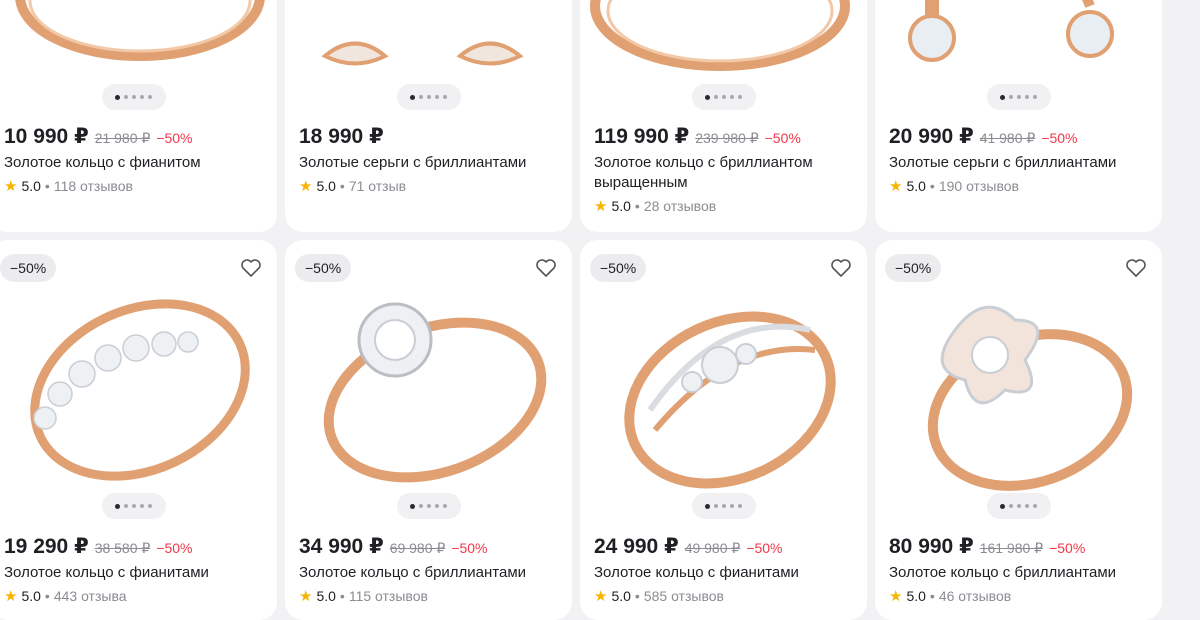 This screenshot has width=1200, height=620. What do you see at coordinates (11, 186) in the screenshot?
I see `star-icon: ★` at bounding box center [11, 186].